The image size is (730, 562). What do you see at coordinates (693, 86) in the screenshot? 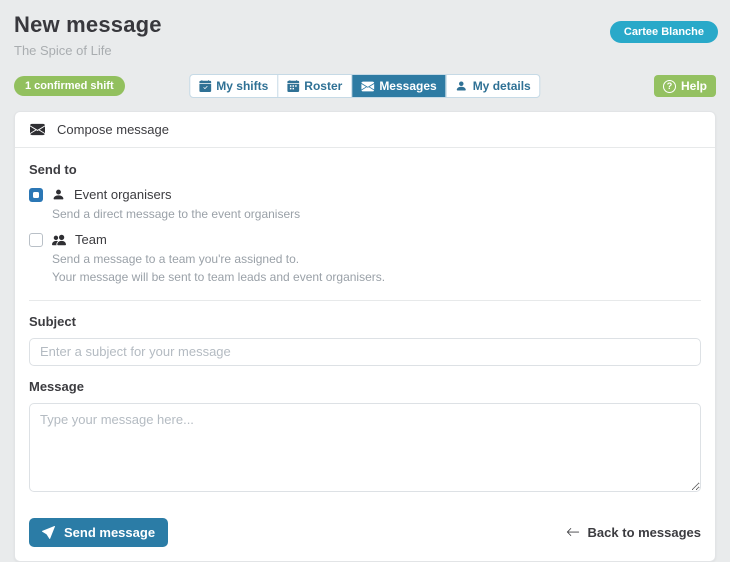
I see `help-label: Help` at bounding box center [693, 86].